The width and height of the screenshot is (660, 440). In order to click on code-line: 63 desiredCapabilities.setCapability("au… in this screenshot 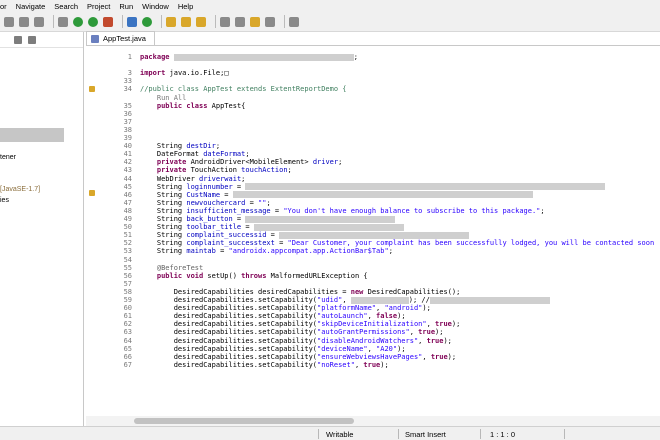, I will do `click(379, 332)`.